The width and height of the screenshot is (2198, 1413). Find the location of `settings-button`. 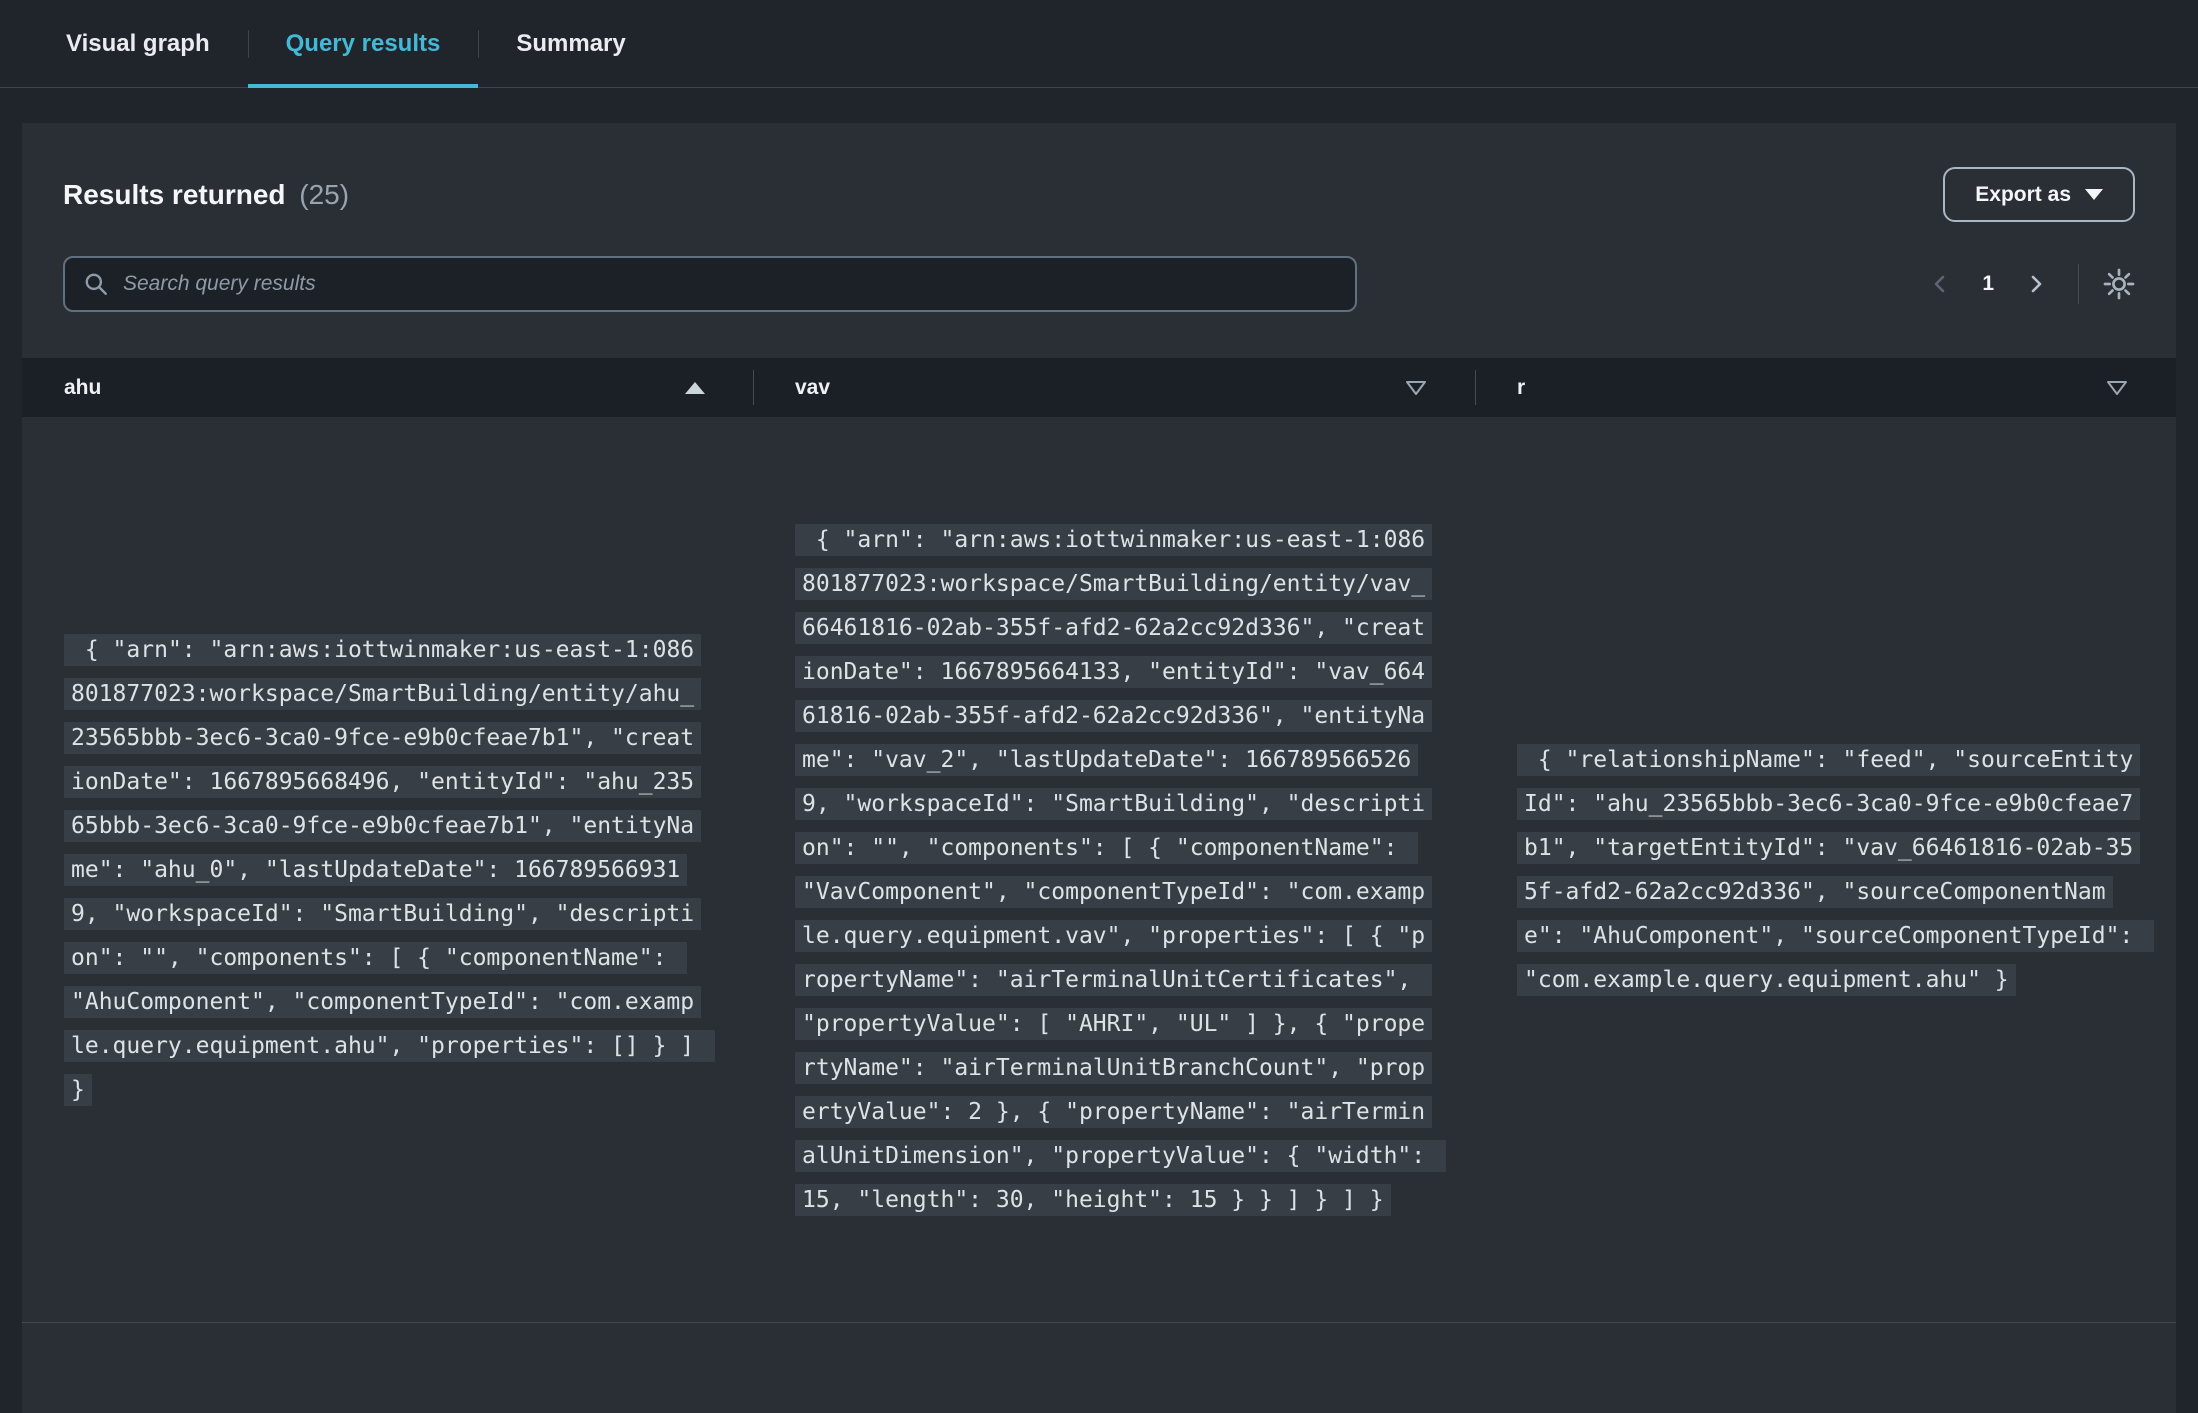

settings-button is located at coordinates (2119, 284).